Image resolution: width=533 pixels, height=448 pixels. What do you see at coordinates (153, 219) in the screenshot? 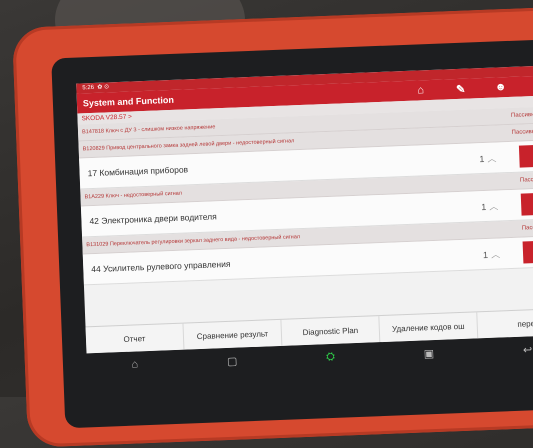
I see `system-name: 42 Электроника двери водителя` at bounding box center [153, 219].